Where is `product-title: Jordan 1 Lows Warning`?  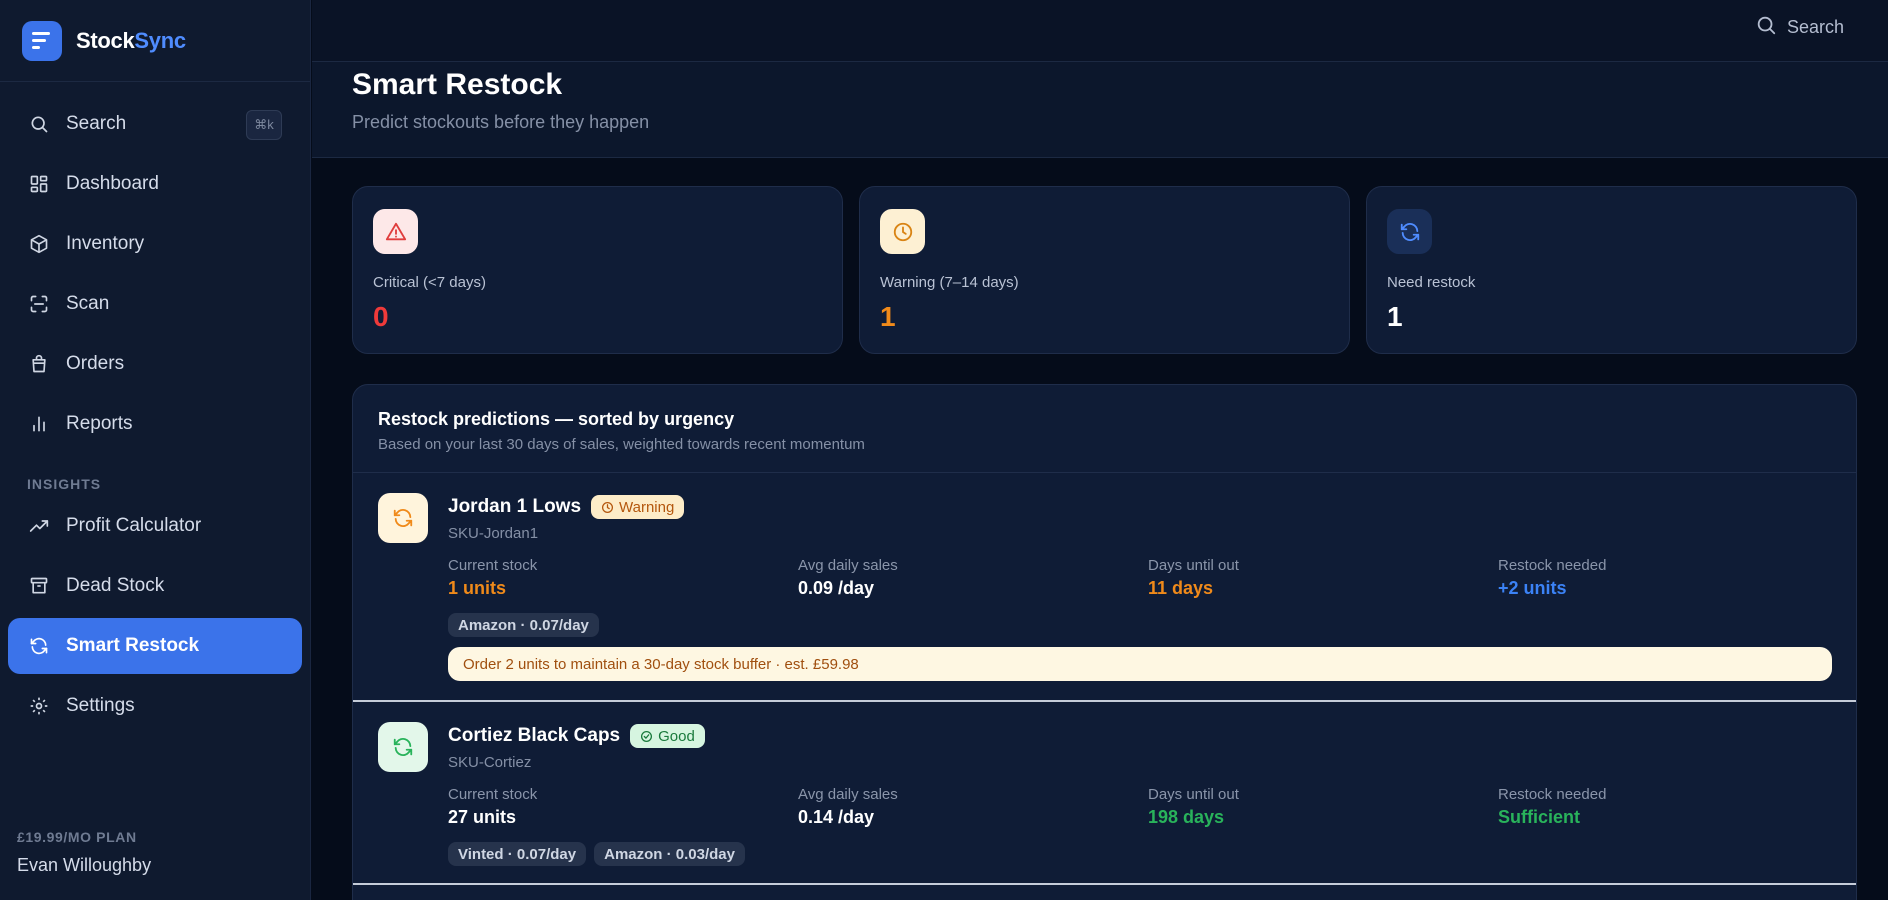 product-title: Jordan 1 Lows Warning is located at coordinates (566, 507).